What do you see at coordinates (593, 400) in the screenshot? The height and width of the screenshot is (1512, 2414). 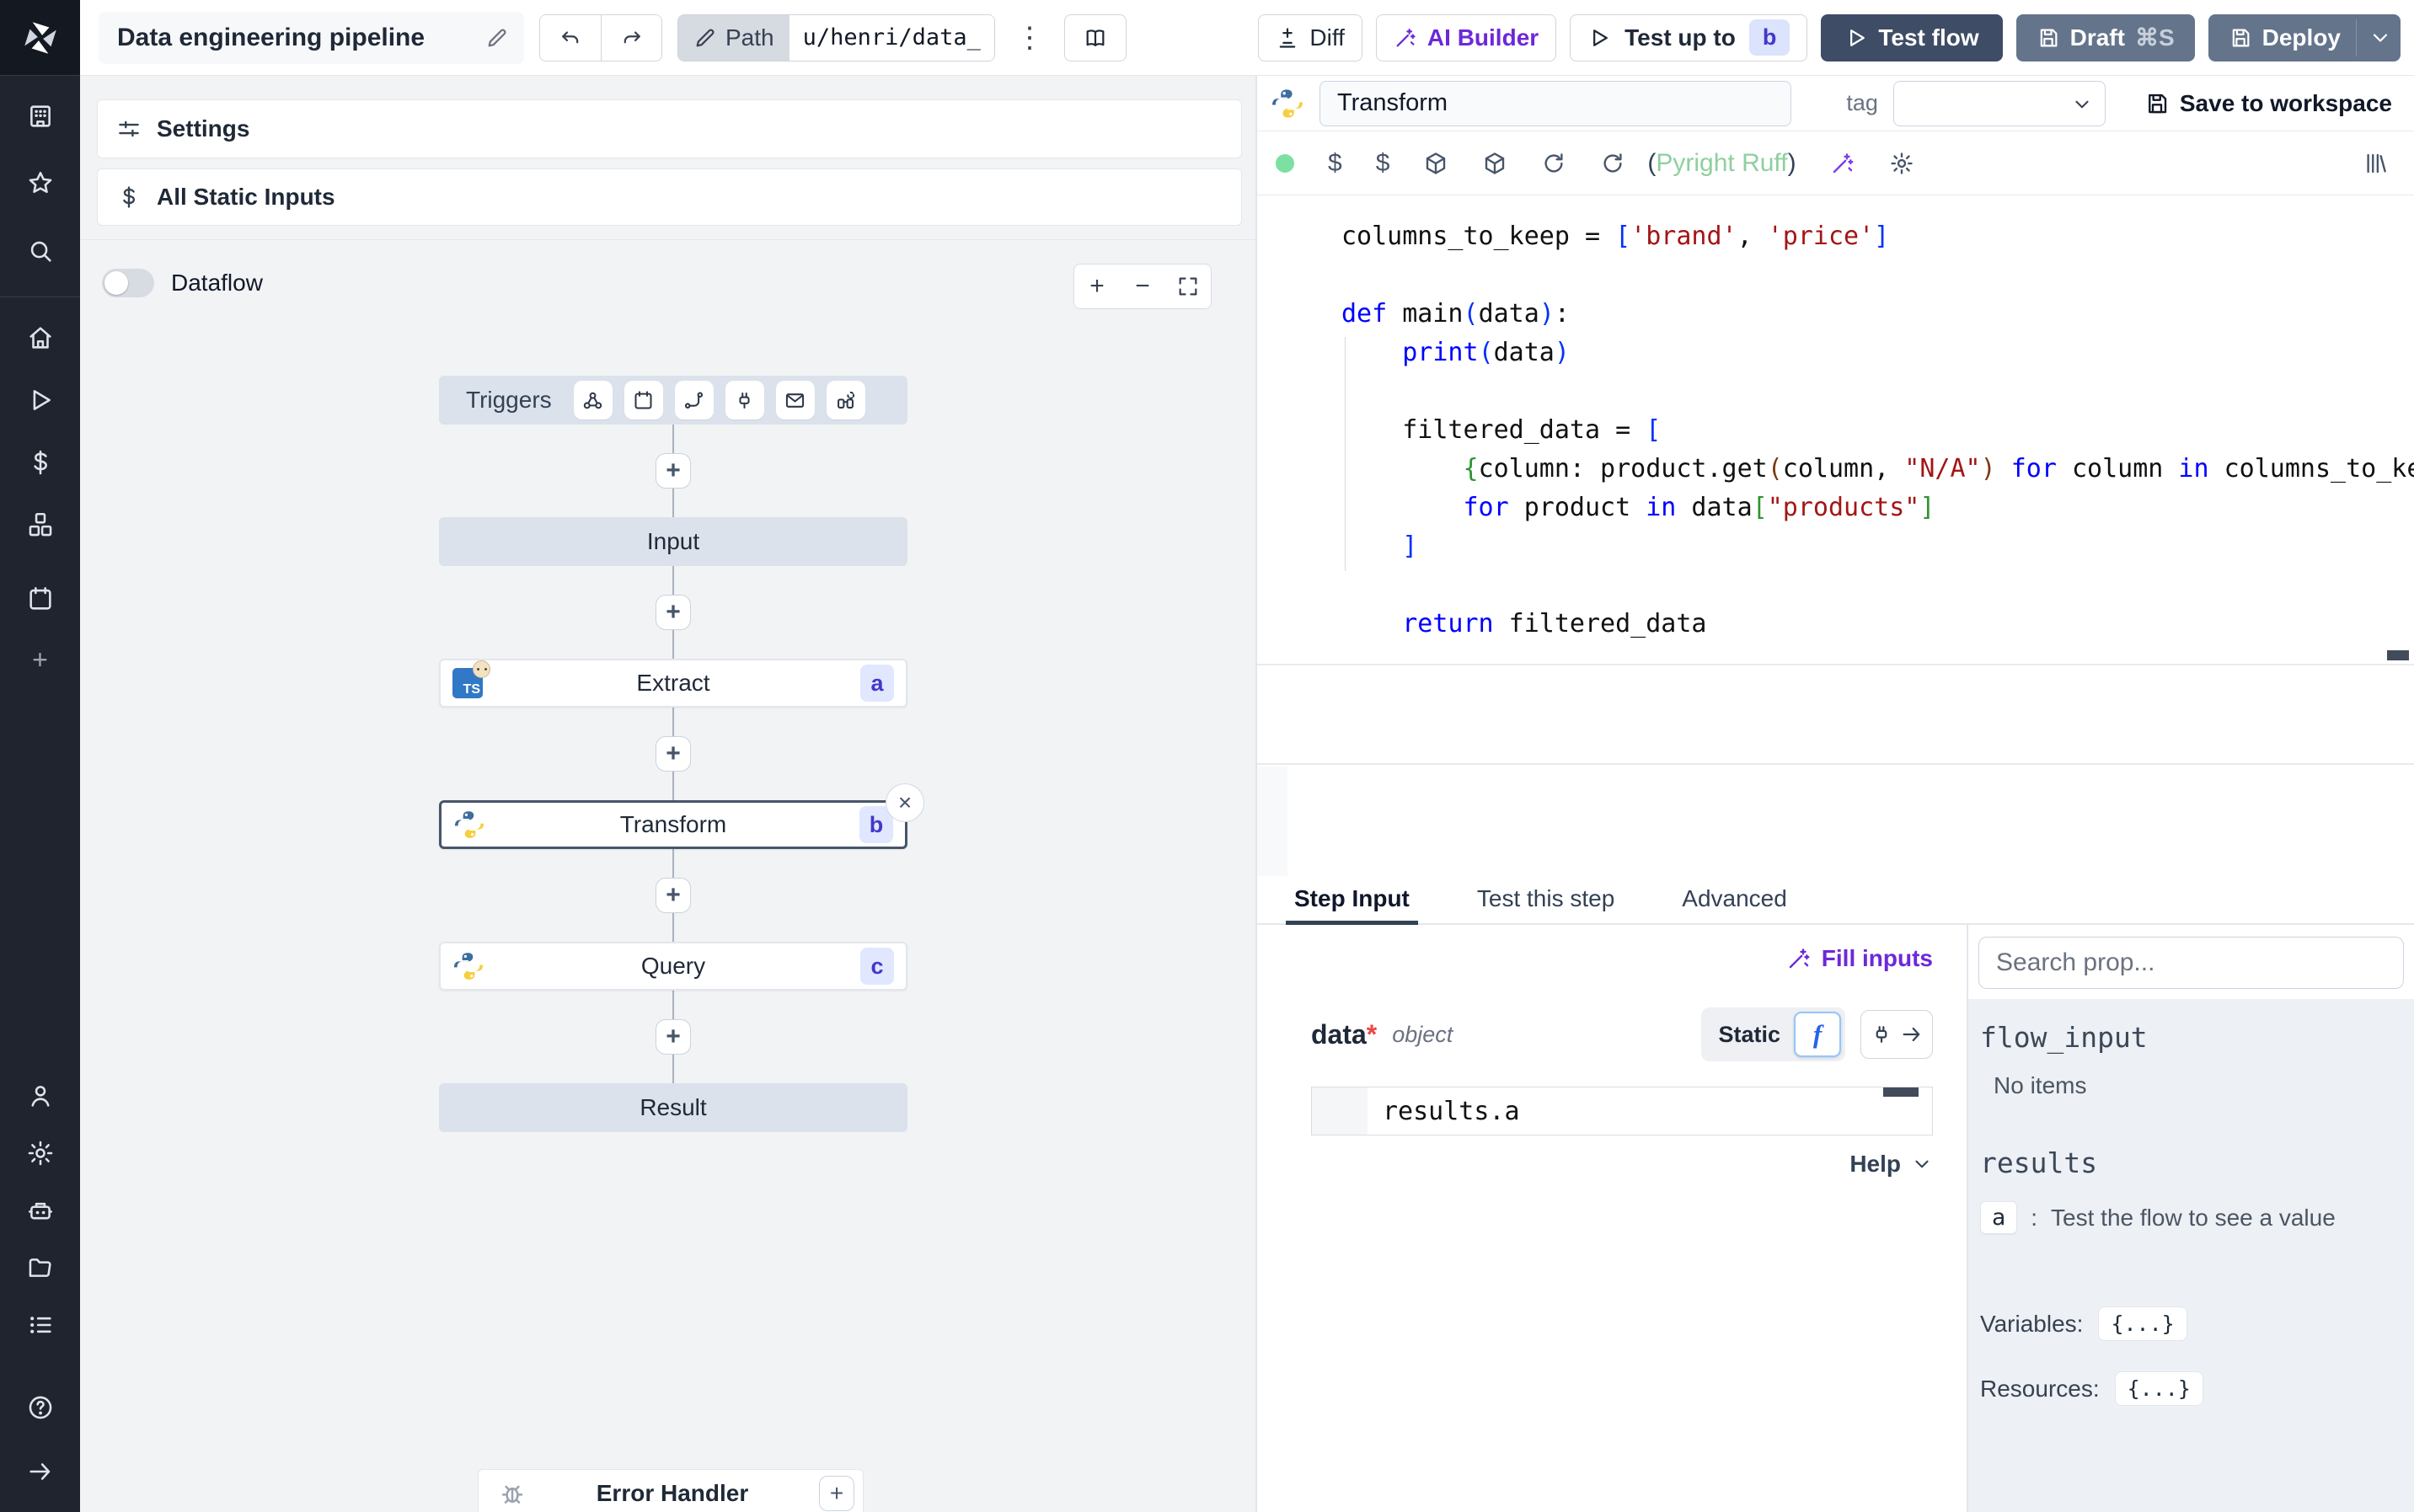 I see `webhook-icon` at bounding box center [593, 400].